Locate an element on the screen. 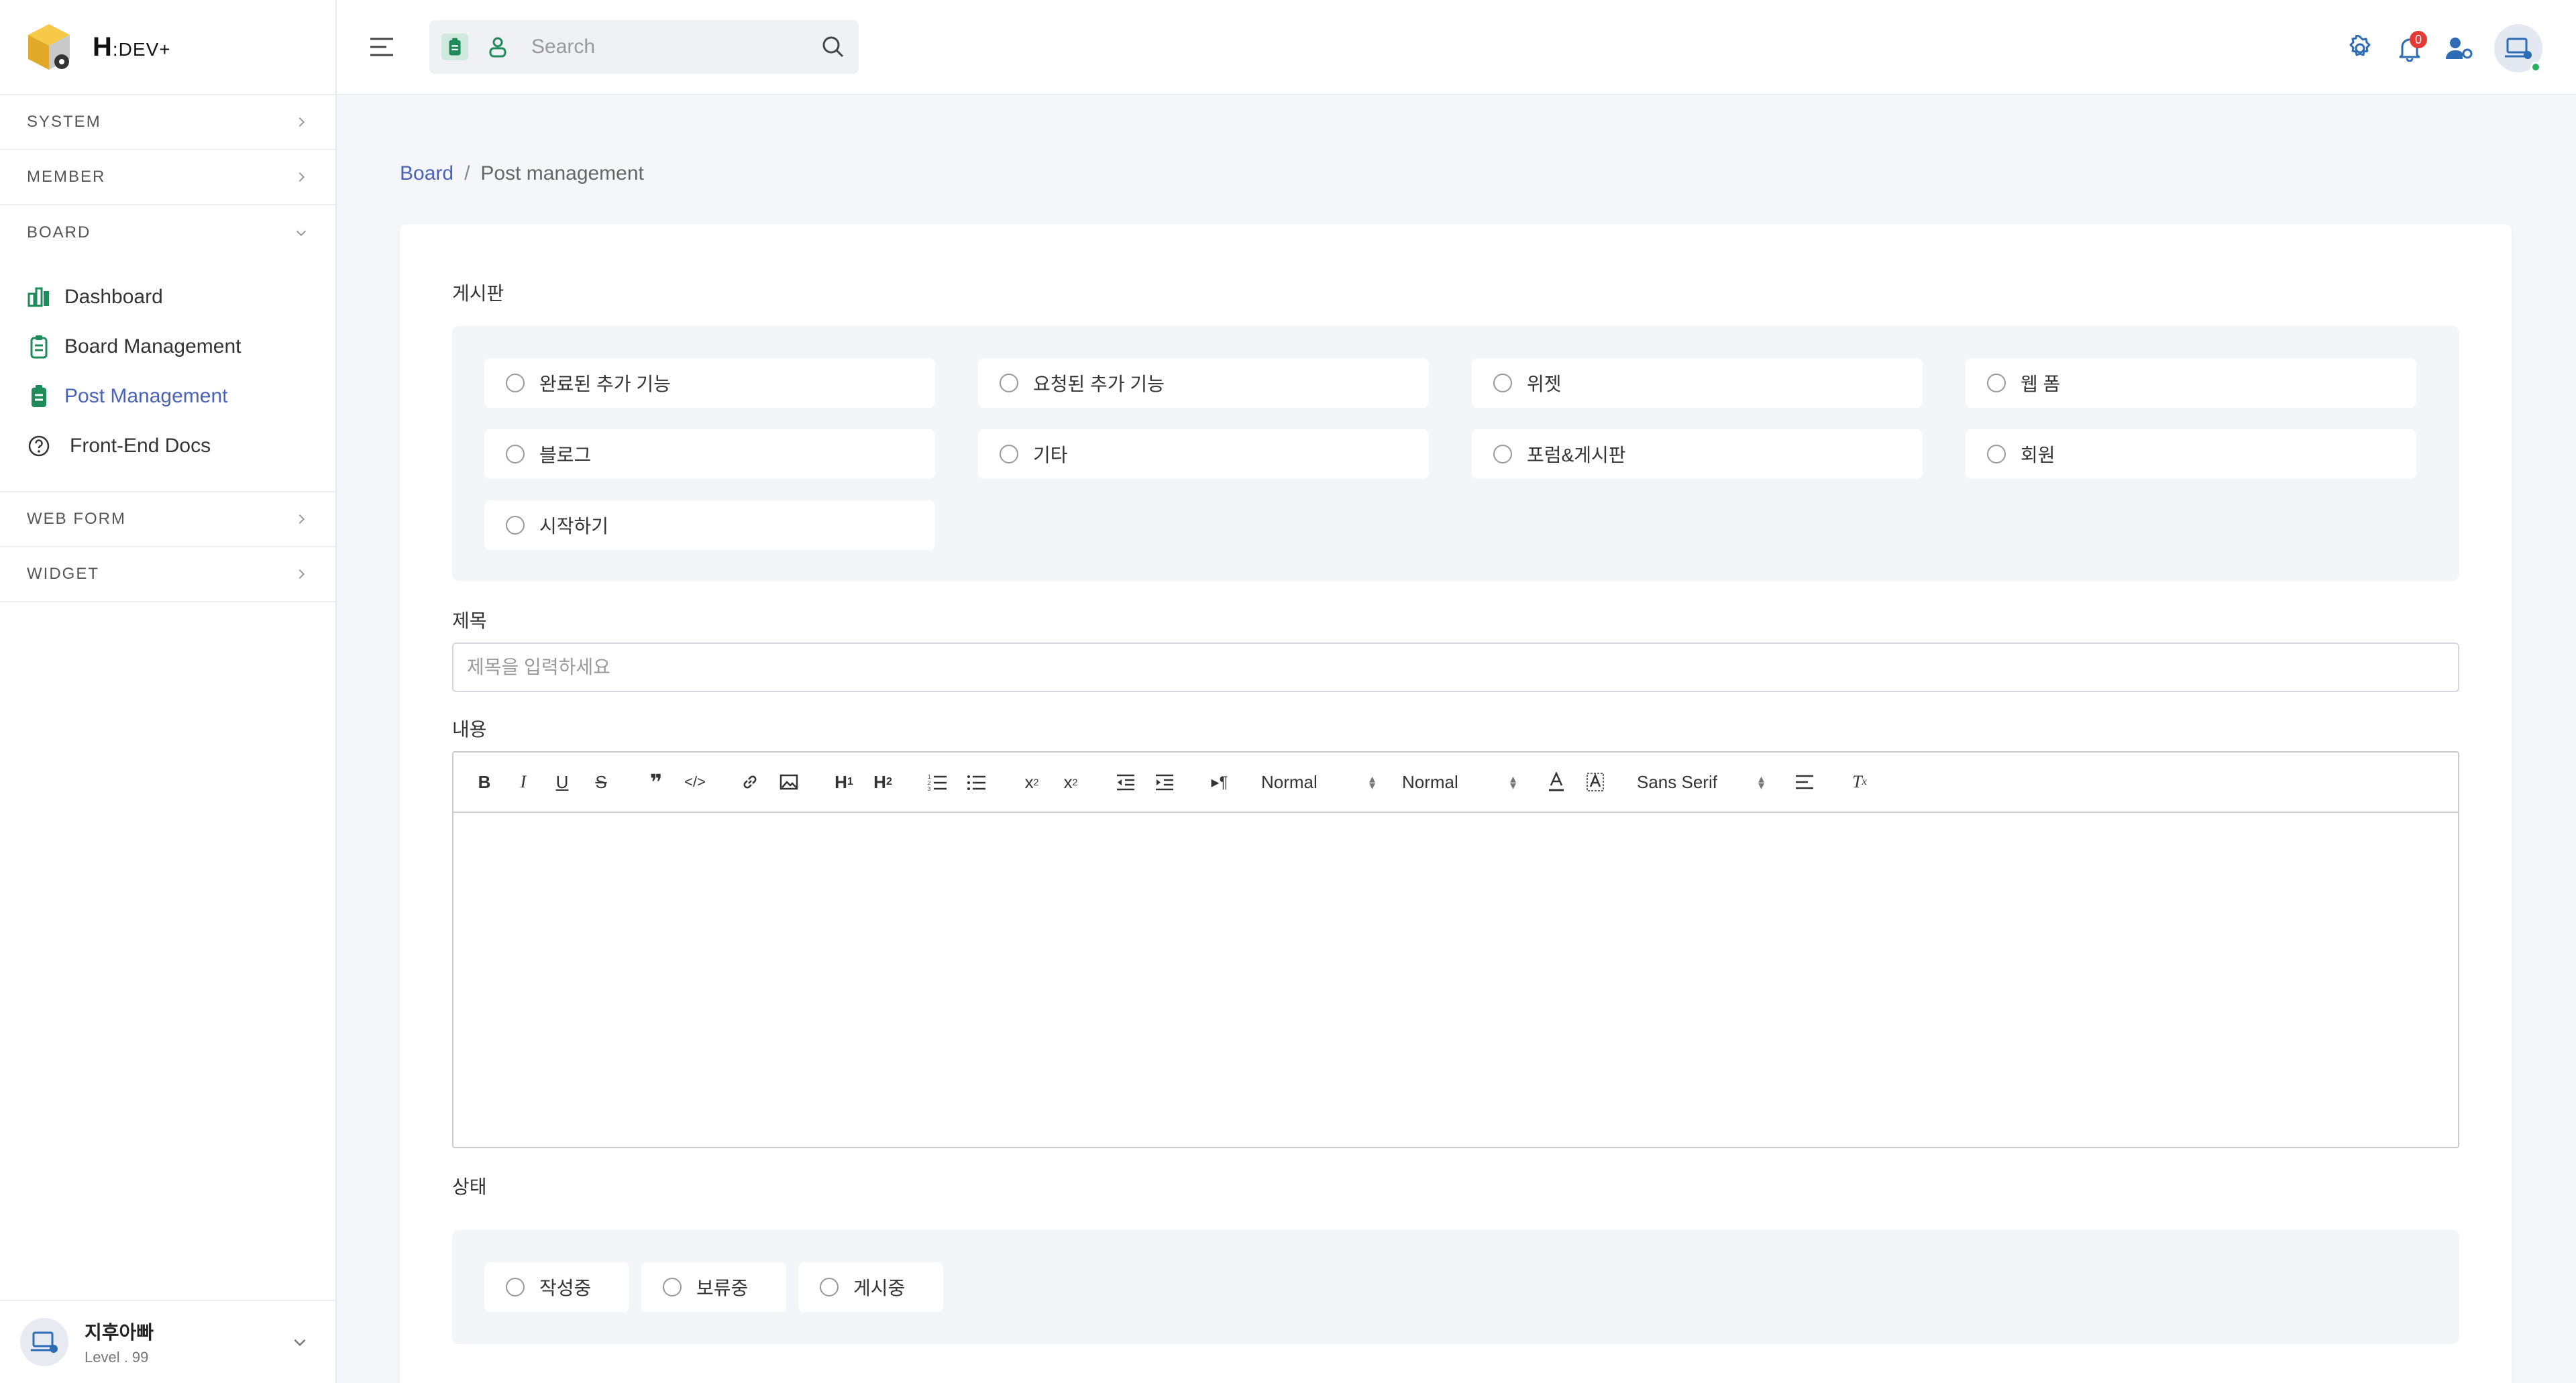  heading-1-icon: H1 is located at coordinates (843, 782).